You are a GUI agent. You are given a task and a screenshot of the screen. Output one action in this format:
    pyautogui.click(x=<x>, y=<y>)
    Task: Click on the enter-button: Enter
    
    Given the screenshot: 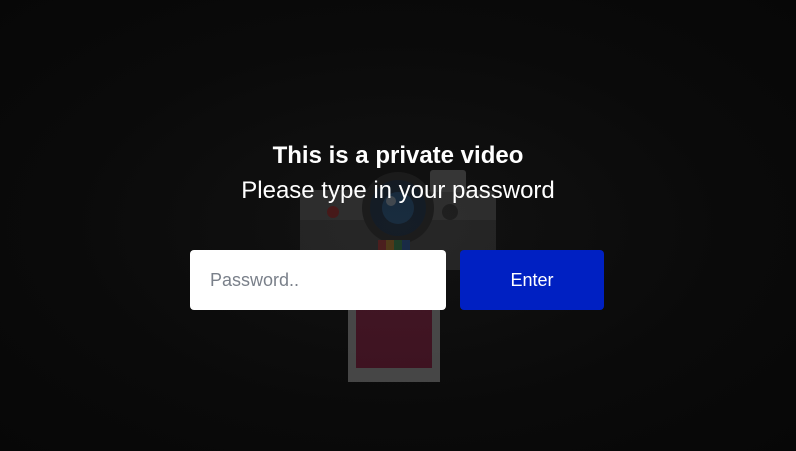 What is the action you would take?
    pyautogui.click(x=532, y=280)
    